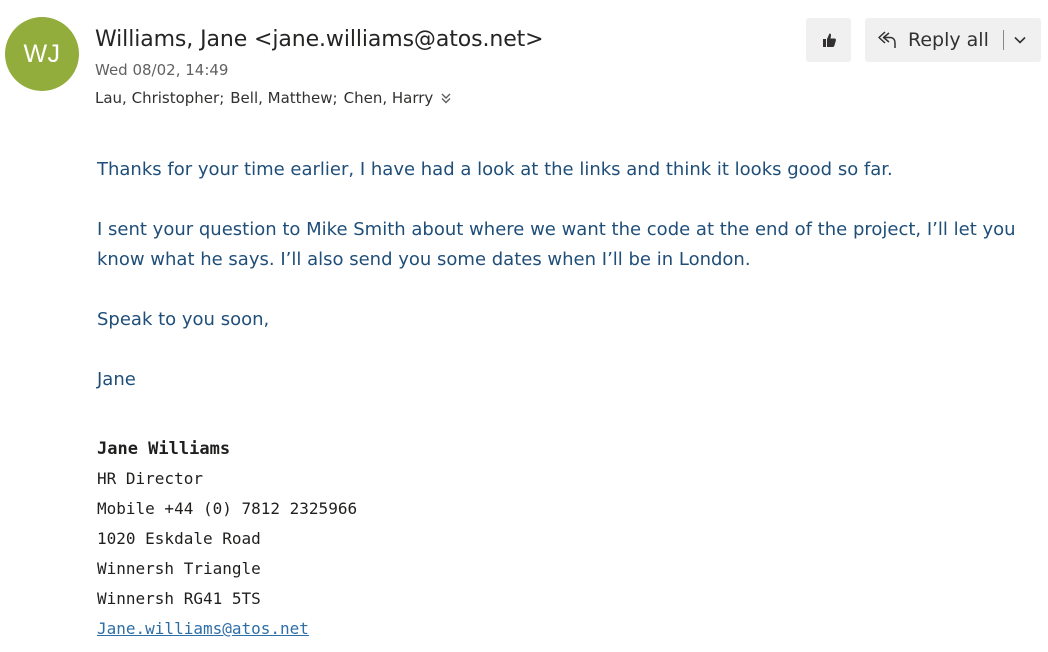 Image resolution: width=1048 pixels, height=652 pixels. Describe the element at coordinates (159, 98) in the screenshot. I see `recipient: Lau, Christopher;` at that location.